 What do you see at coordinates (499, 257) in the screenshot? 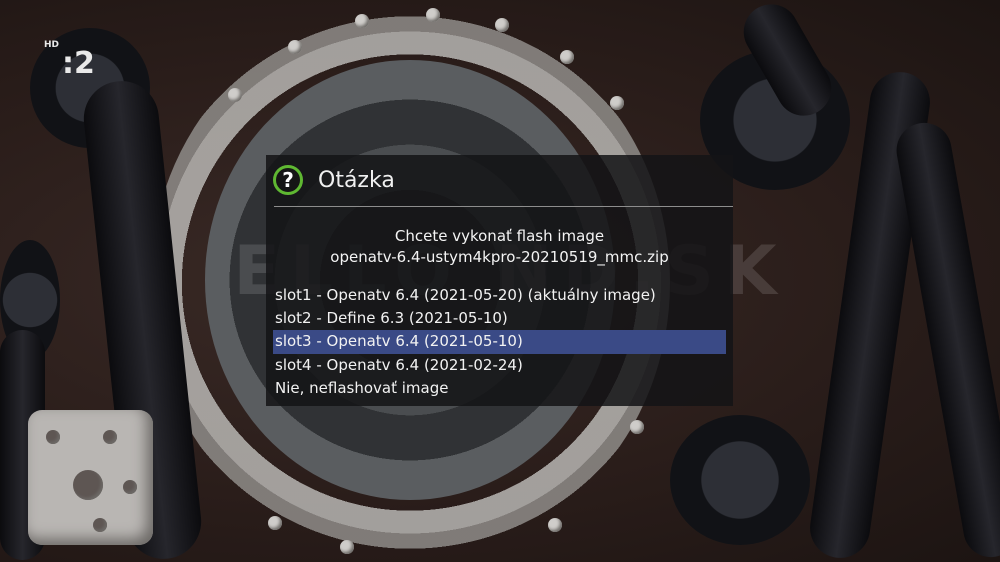
I see `message-filename: openatv-6.4-ustym4kpro-20210519_mmc.zip` at bounding box center [499, 257].